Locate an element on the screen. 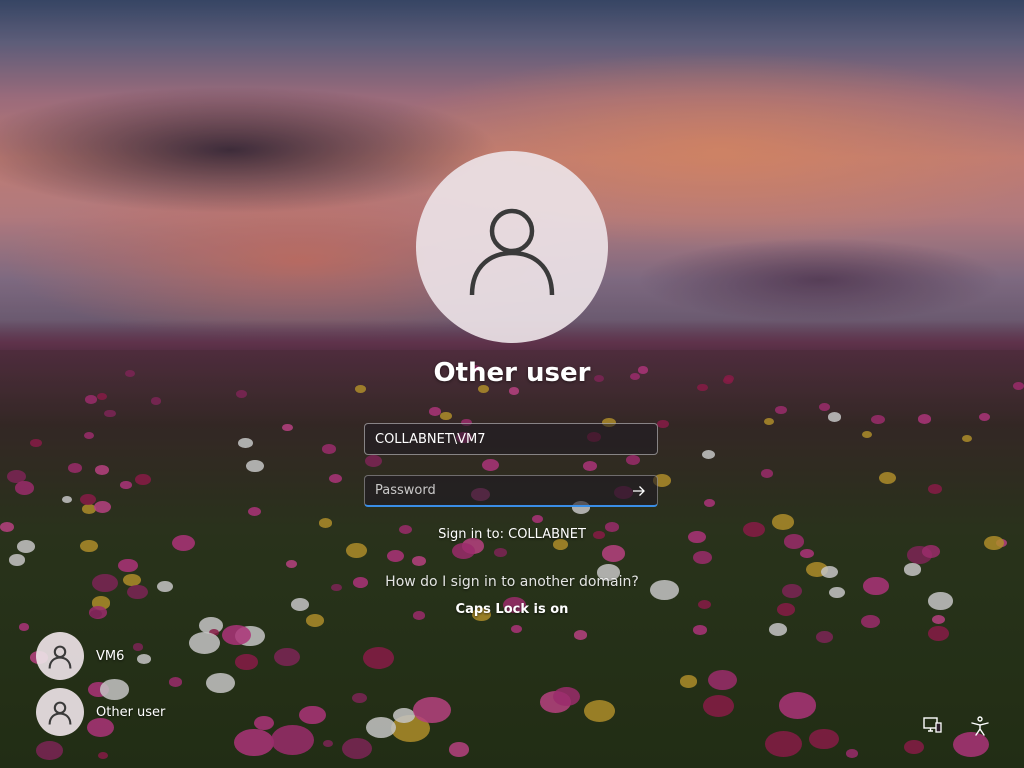 Image resolution: width=1024 pixels, height=768 pixels. other-domain-link: How do I sign in to another domain? is located at coordinates (512, 582).